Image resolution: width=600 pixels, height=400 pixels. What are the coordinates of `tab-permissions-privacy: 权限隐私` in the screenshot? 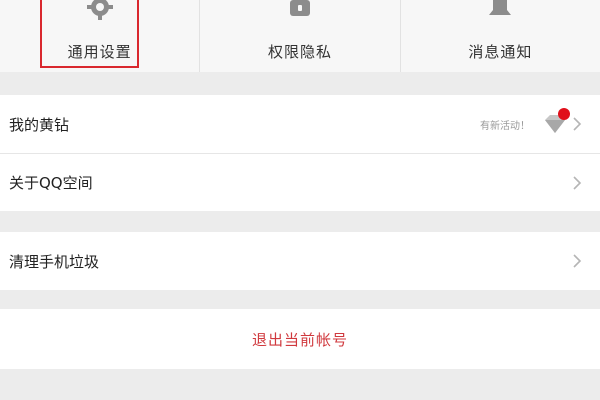 It's located at (299, 36).